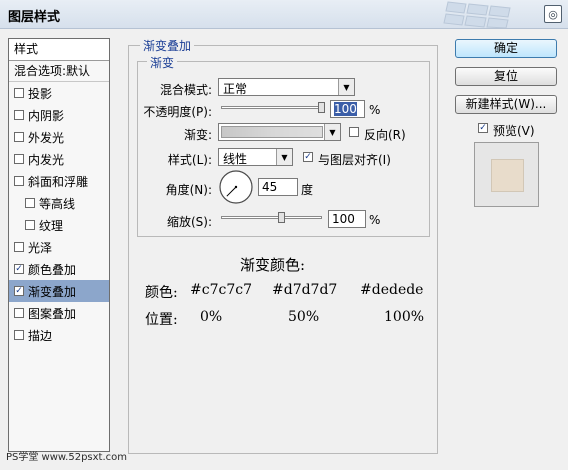 This screenshot has height=470, width=568. I want to click on style-value: 线性, so click(235, 159).